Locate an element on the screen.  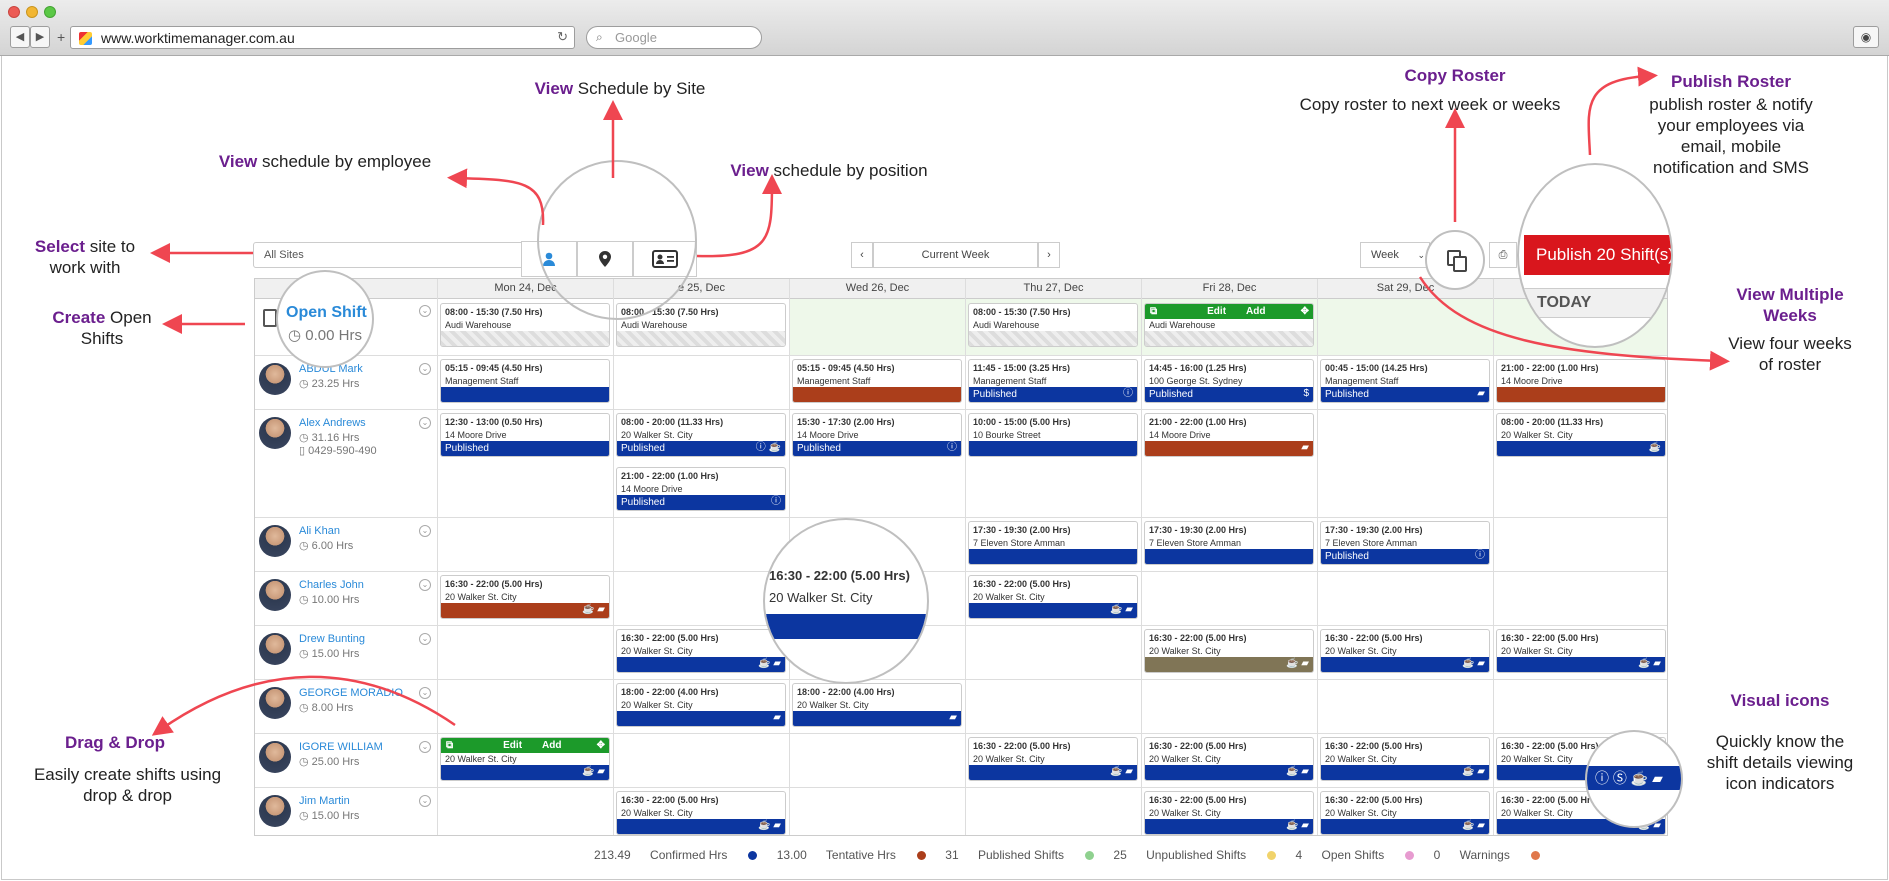
annotation-text: shift details viewing is located at coordinates (1780, 762).